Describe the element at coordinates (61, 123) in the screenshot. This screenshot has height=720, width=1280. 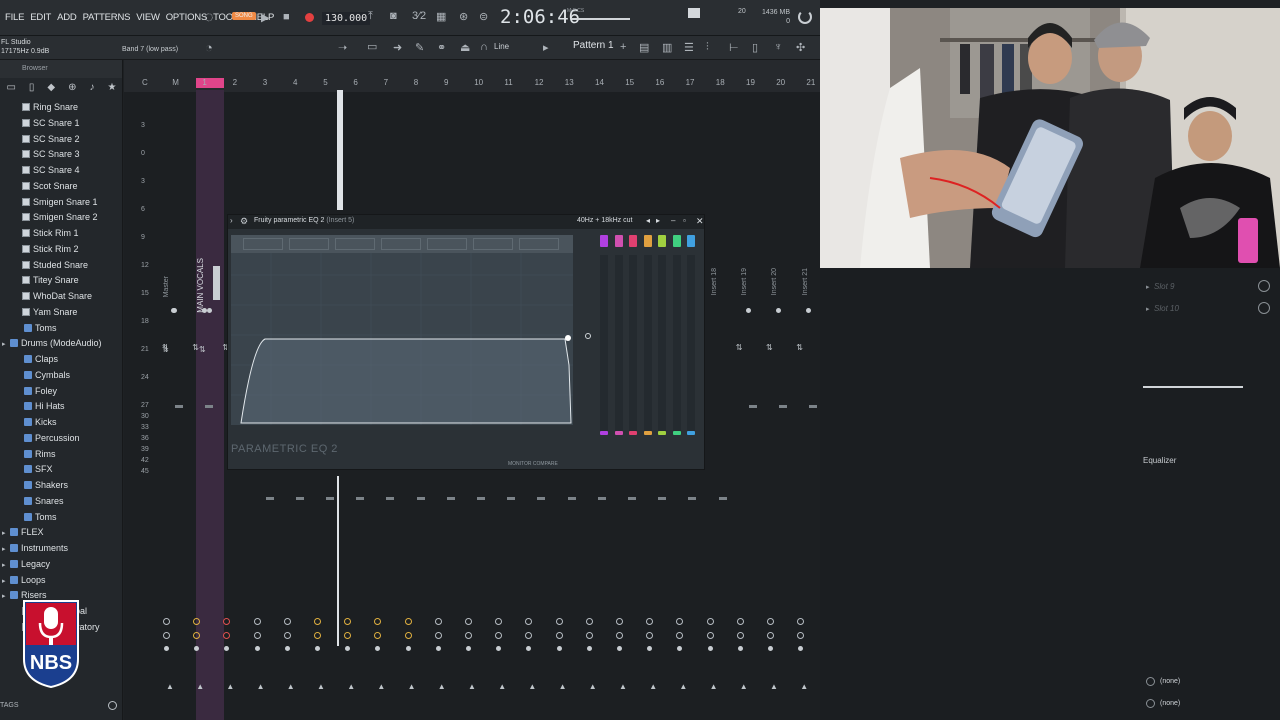
I see `browser-file: SC Snare 1` at that location.